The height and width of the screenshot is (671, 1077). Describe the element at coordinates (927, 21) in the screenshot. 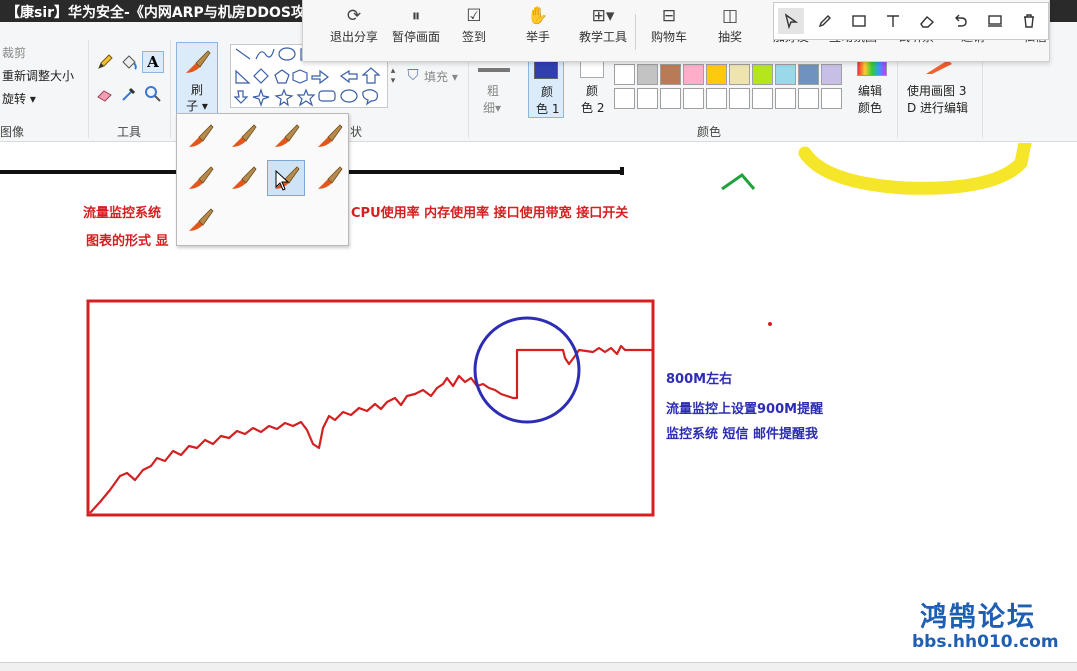

I see `eraser-tool-icon` at that location.